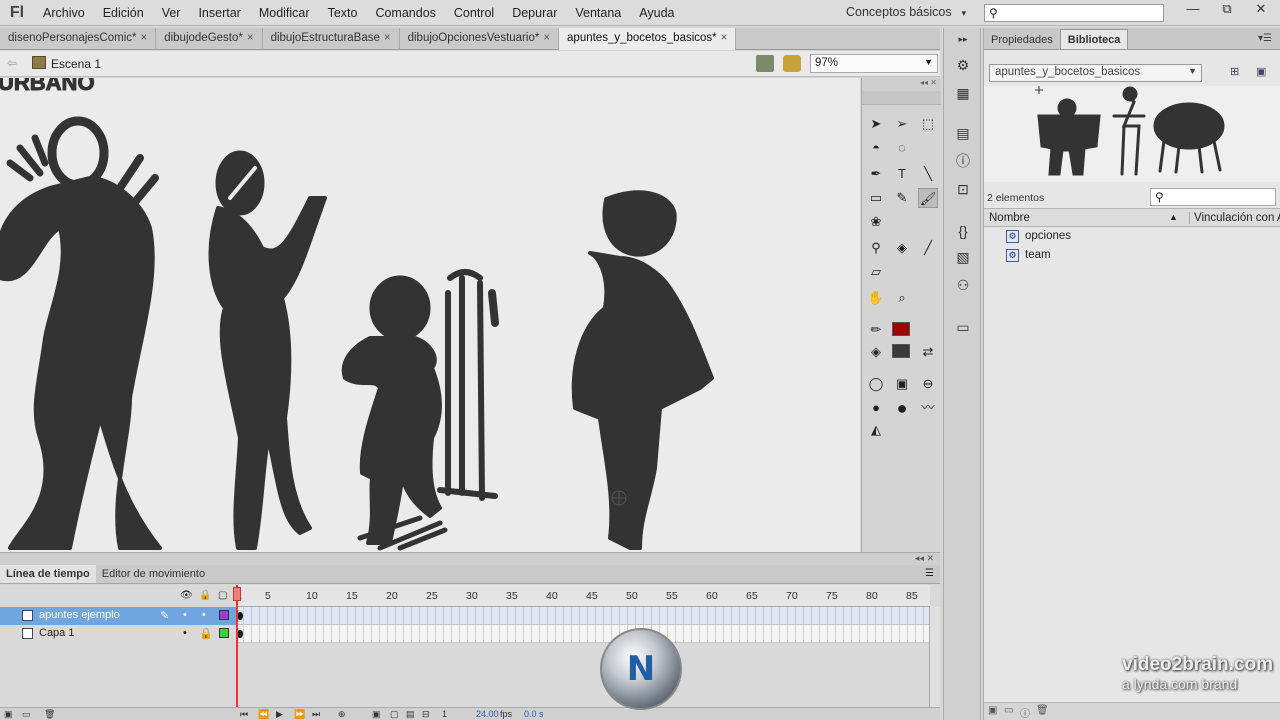 The width and height of the screenshot is (1280, 720). I want to click on free-transform-tool-icon: ⬚, so click(928, 124).